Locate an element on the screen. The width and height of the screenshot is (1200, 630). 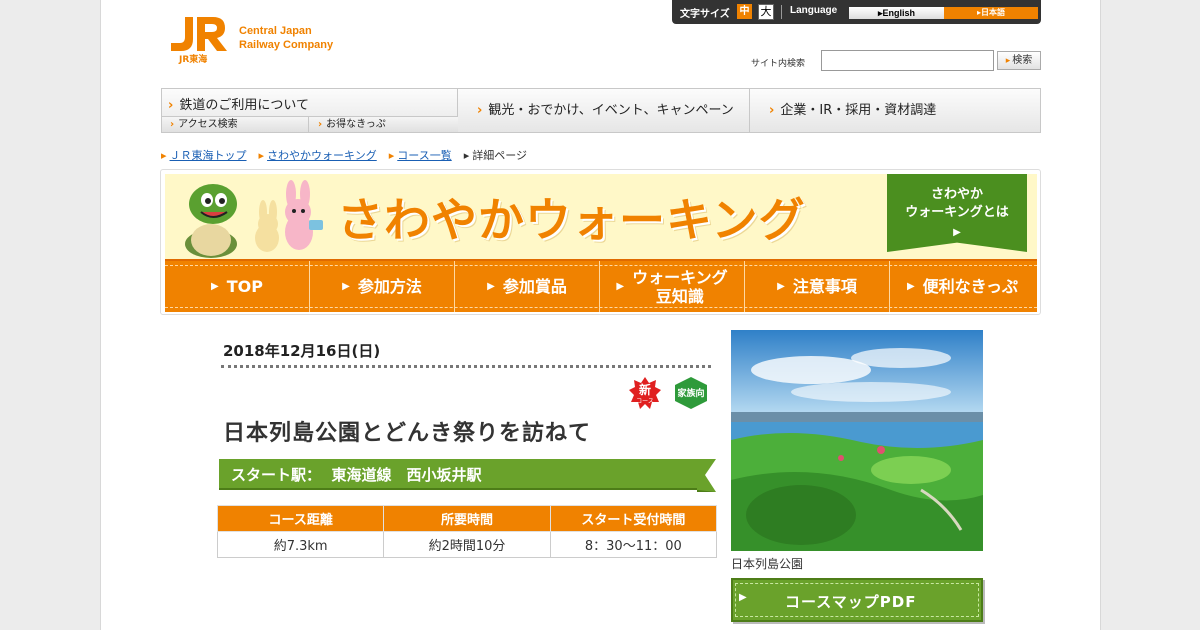
course-map-pdf-button: ▶ コースマップPDF is located at coordinates (857, 600).